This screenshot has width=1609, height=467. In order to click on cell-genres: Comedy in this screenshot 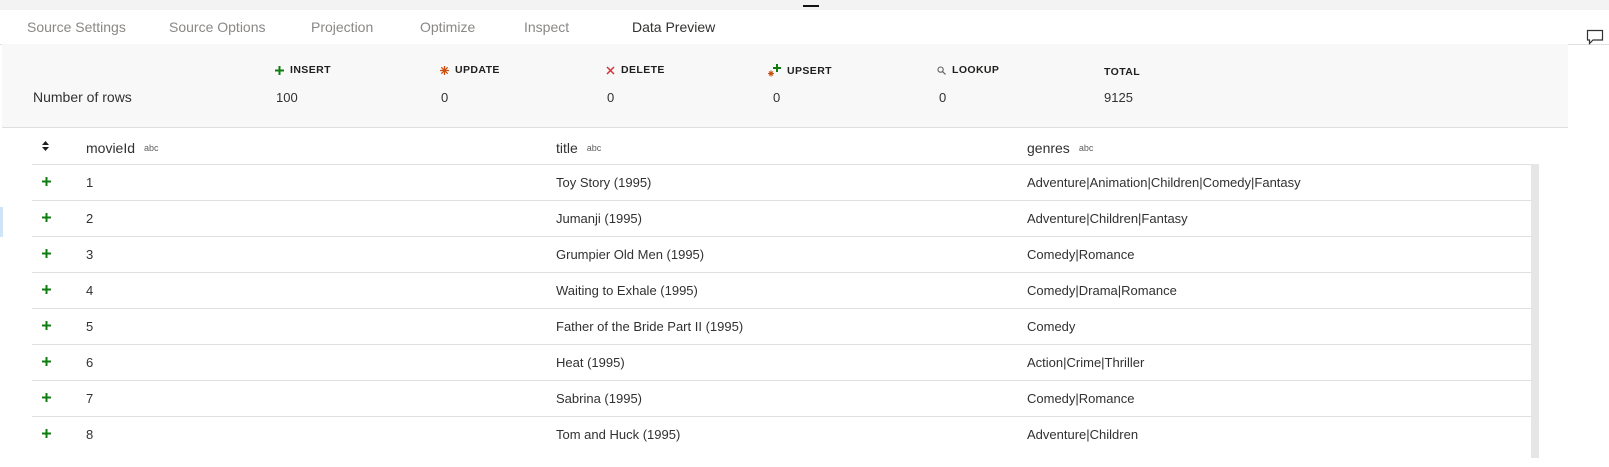, I will do `click(1051, 326)`.